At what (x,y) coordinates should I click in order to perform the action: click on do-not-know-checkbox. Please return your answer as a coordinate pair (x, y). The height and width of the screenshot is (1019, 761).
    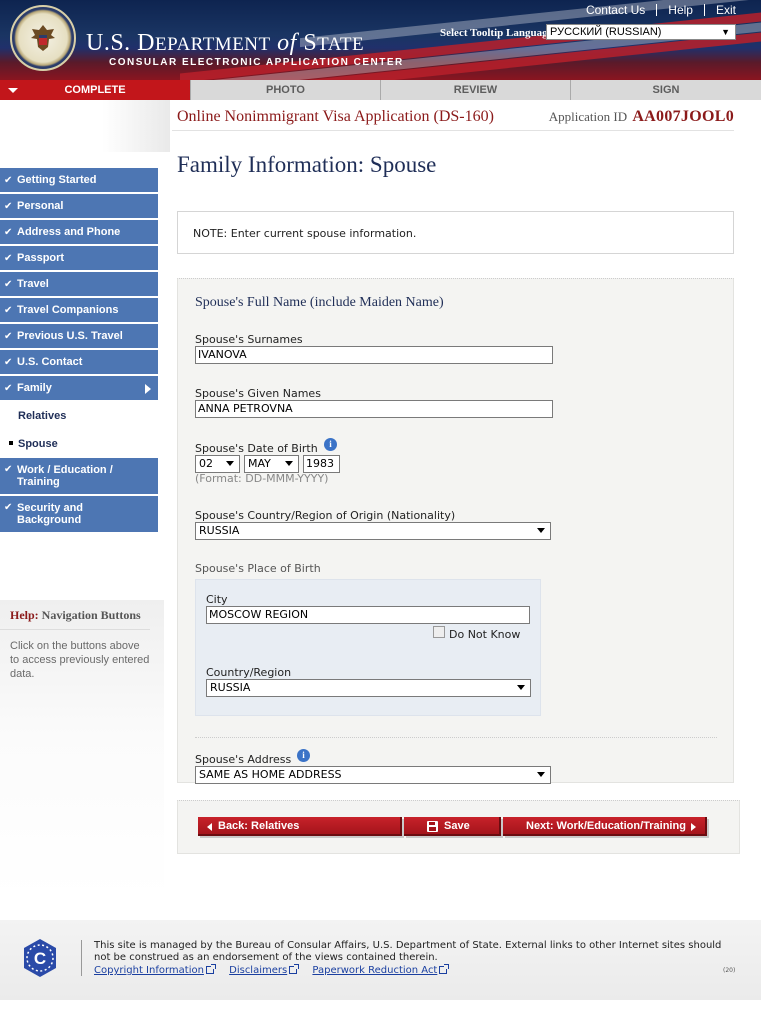
    Looking at the image, I should click on (439, 632).